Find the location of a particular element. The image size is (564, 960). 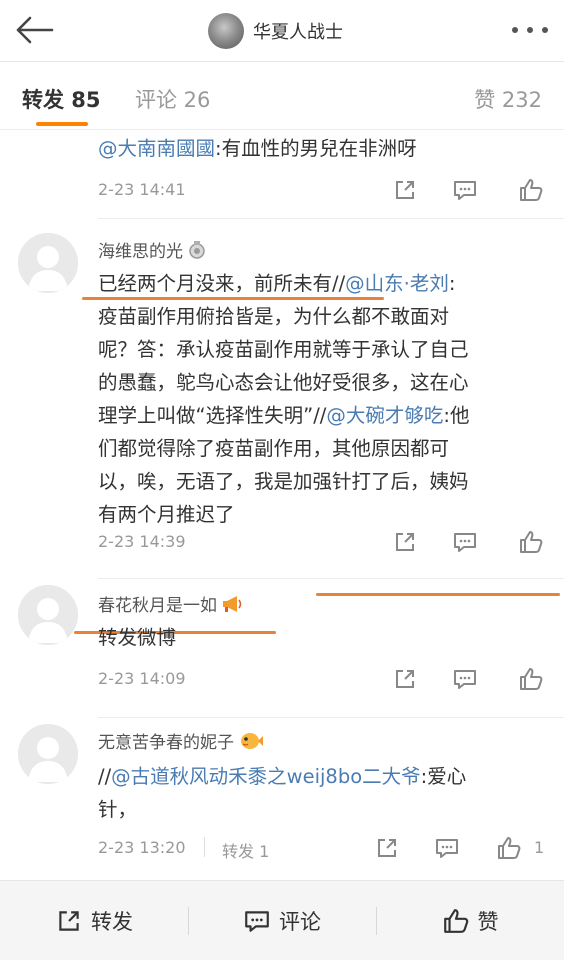

separator is located at coordinates (204, 847).